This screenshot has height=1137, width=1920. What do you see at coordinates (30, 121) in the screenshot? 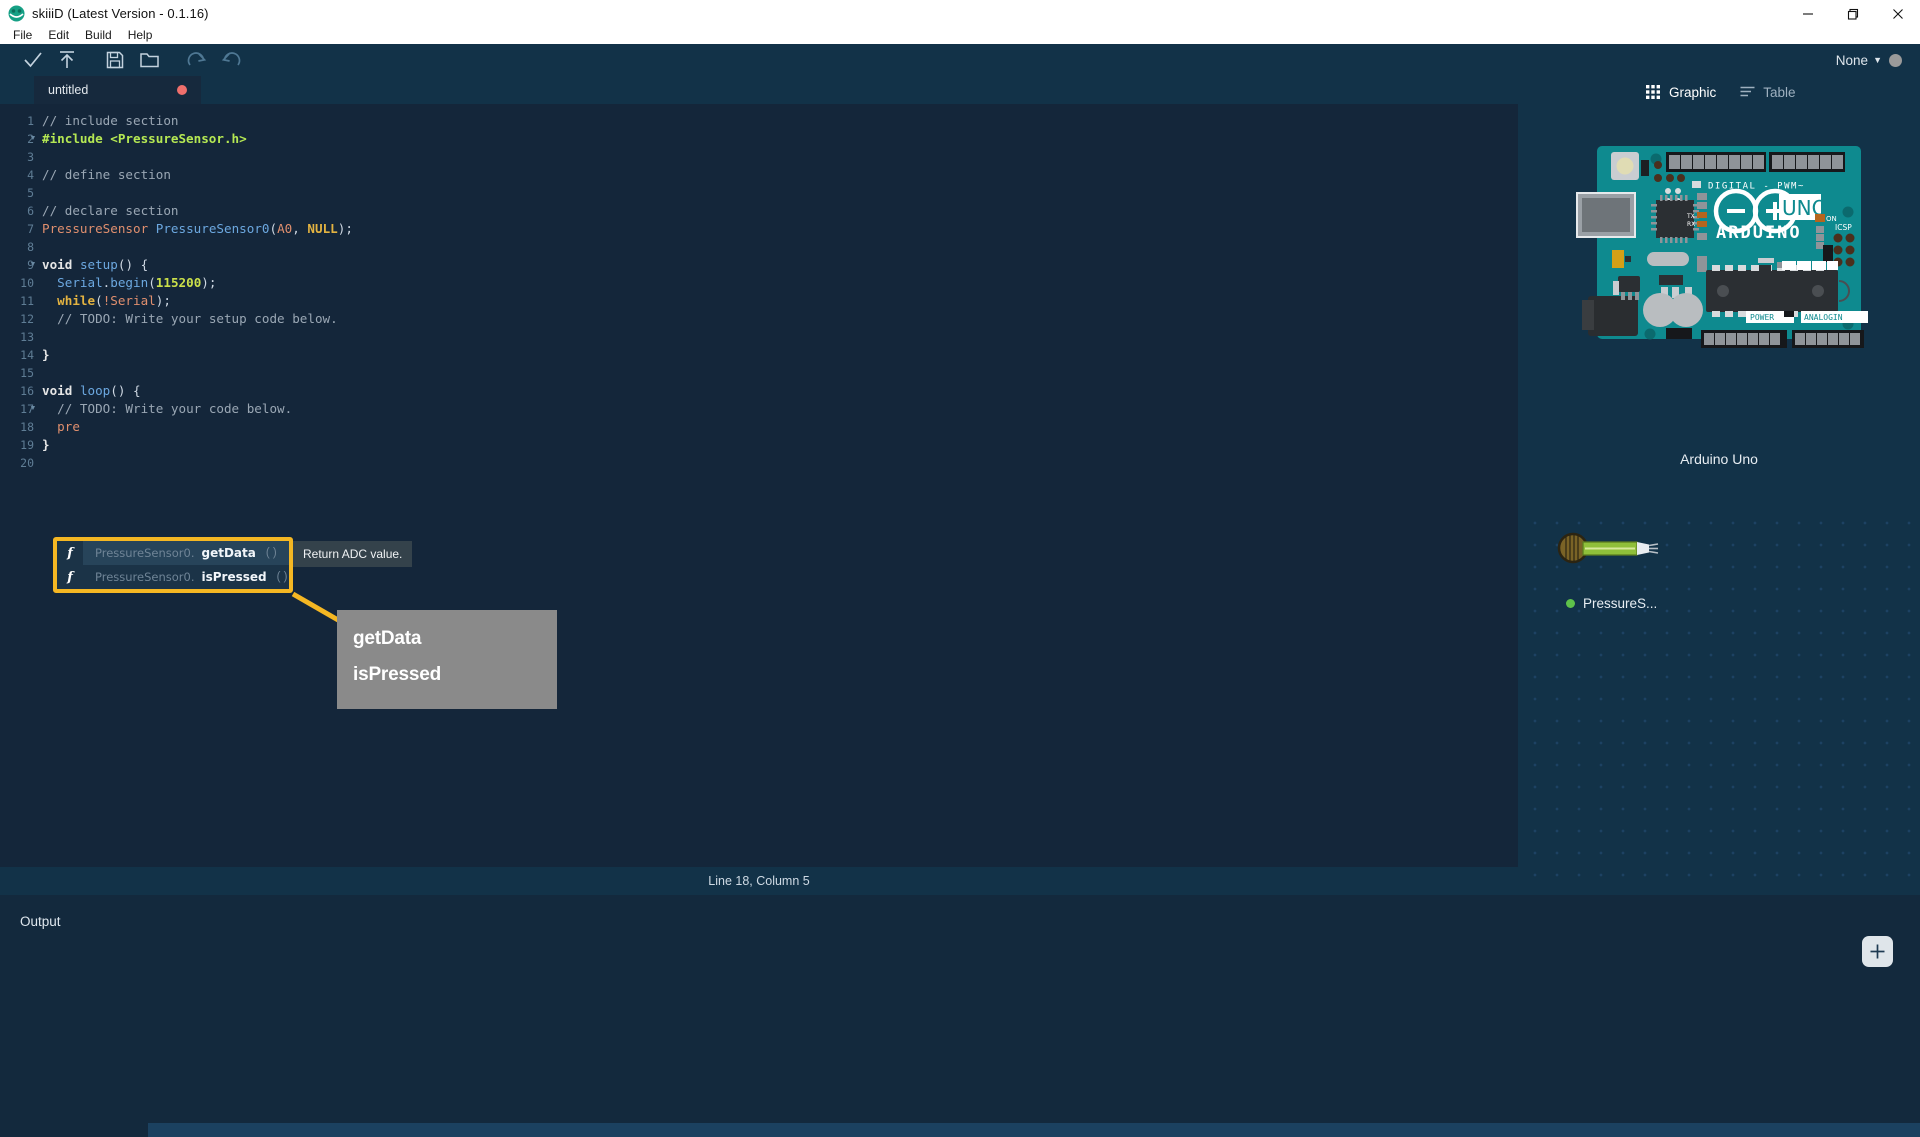
I see `line-number: 1` at bounding box center [30, 121].